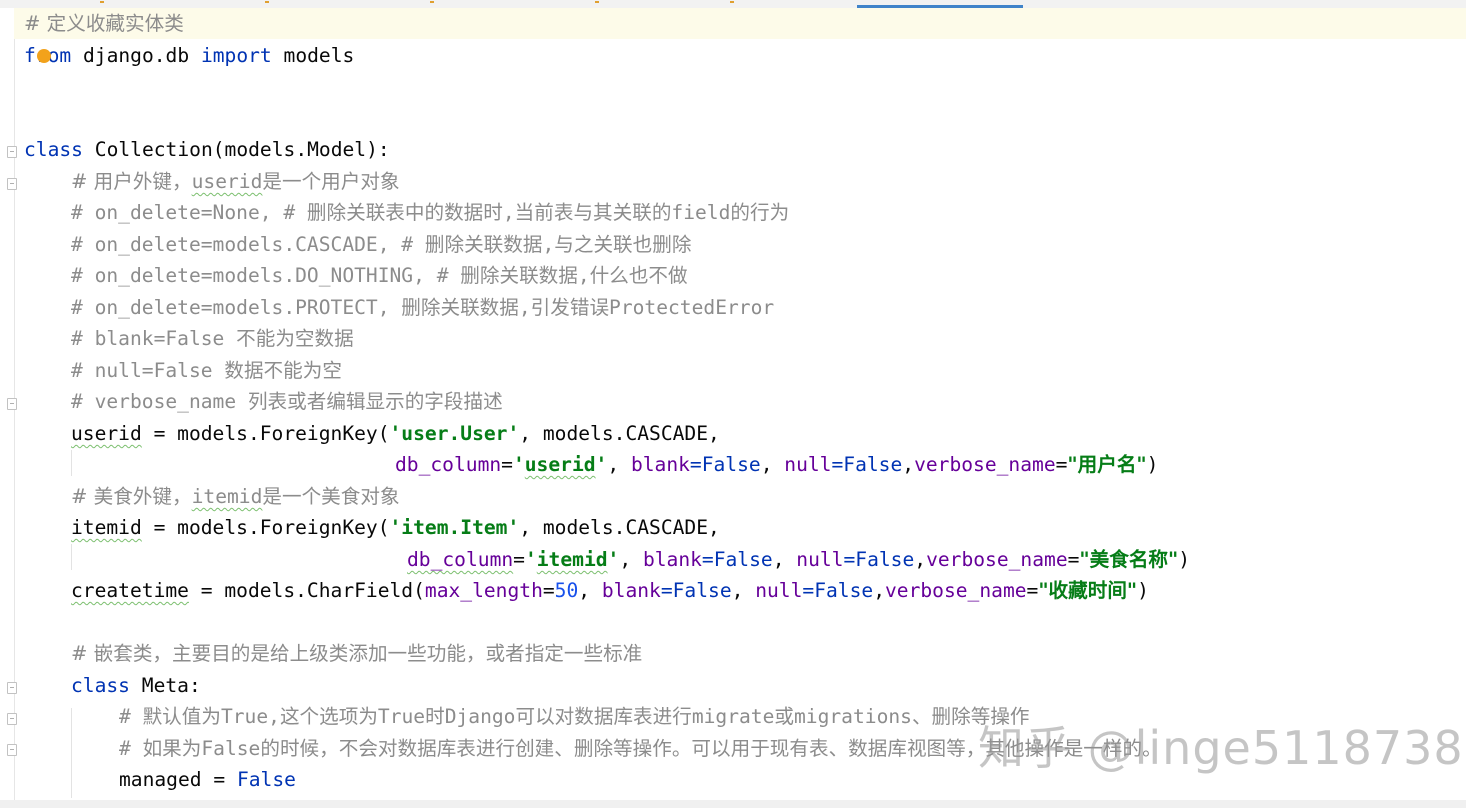 The height and width of the screenshot is (808, 1466). Describe the element at coordinates (733, 804) in the screenshot. I see `editor-bottom-edge` at that location.